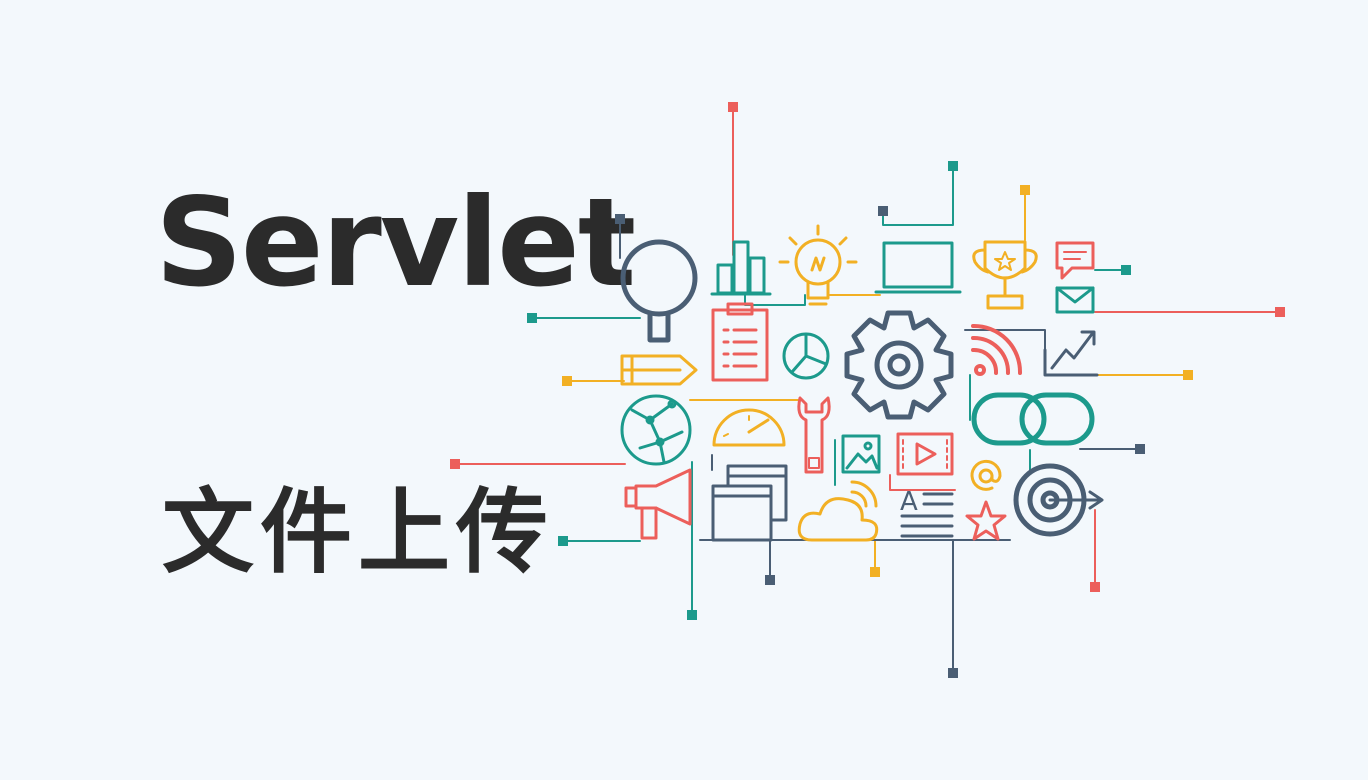  Describe the element at coordinates (1033, 419) in the screenshot. I see `chain-link-icon` at that location.